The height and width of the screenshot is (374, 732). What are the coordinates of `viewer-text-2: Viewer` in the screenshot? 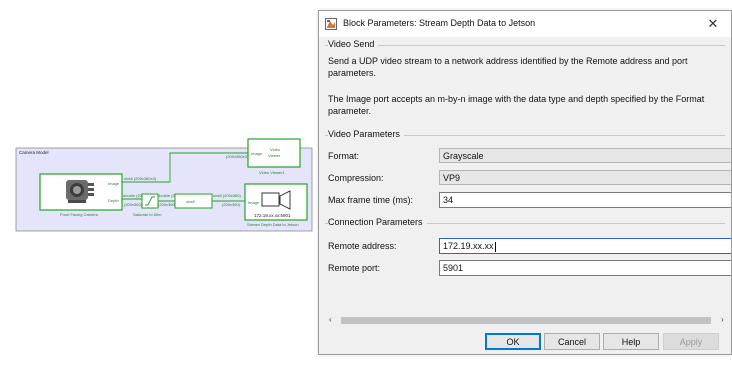 It's located at (274, 155).